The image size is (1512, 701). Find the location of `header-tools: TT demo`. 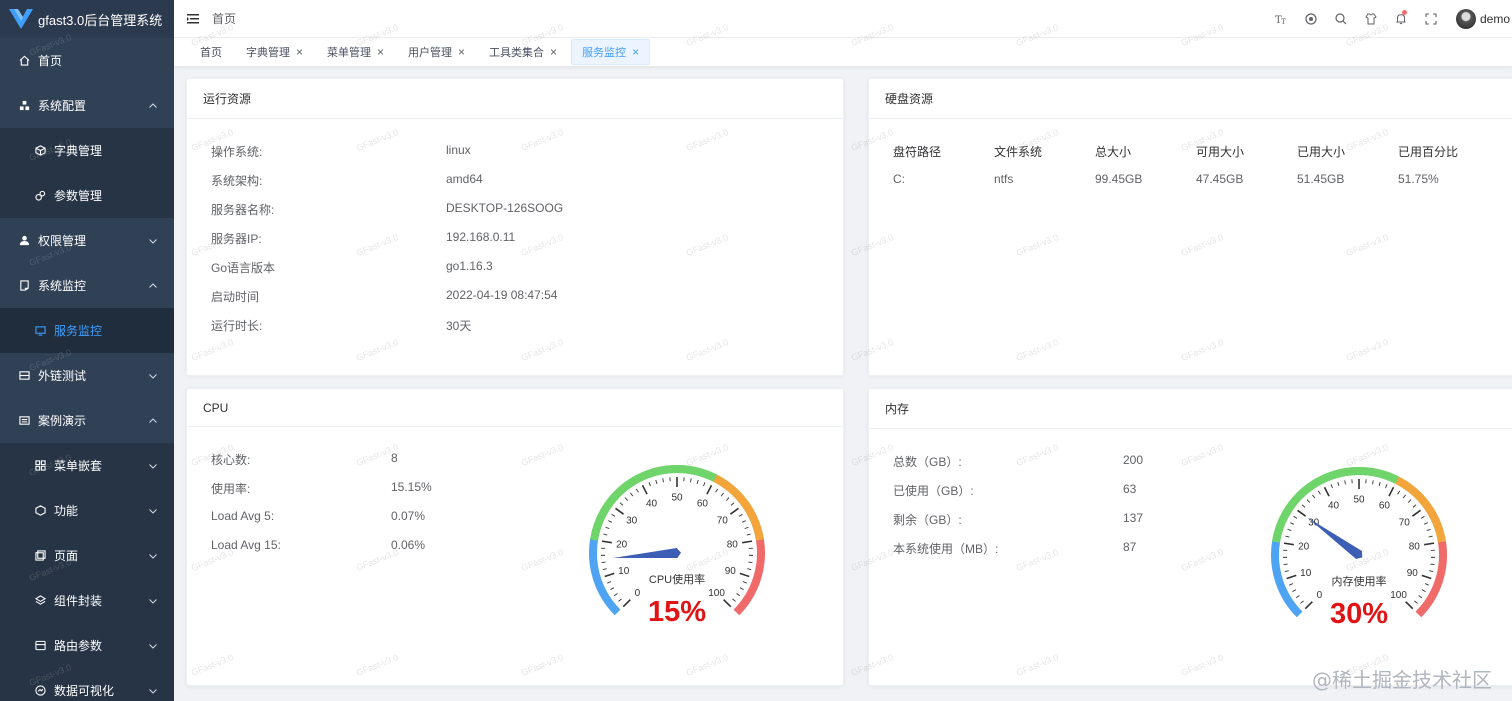

header-tools: TT demo is located at coordinates (1389, 19).